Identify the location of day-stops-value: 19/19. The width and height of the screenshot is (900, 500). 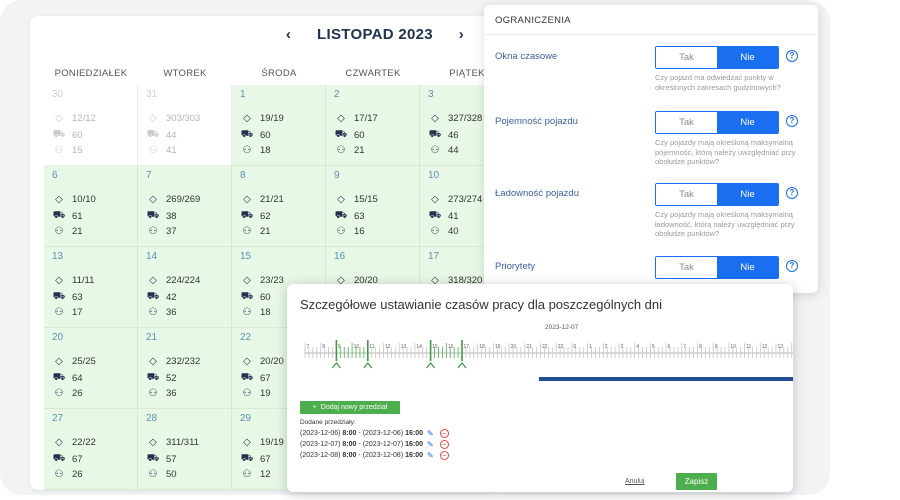
(272, 118).